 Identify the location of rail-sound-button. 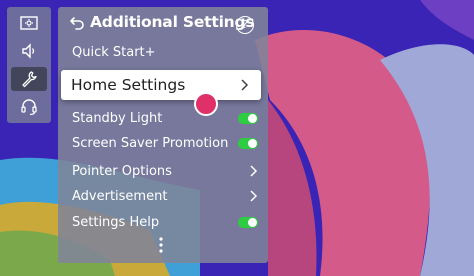
(29, 51).